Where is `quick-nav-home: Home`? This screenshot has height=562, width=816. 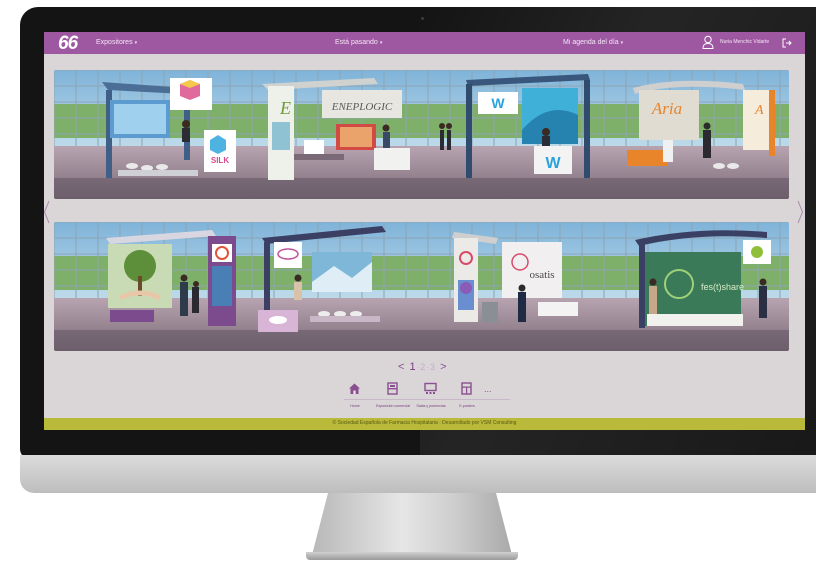
quick-nav-home: Home is located at coordinates (355, 399).